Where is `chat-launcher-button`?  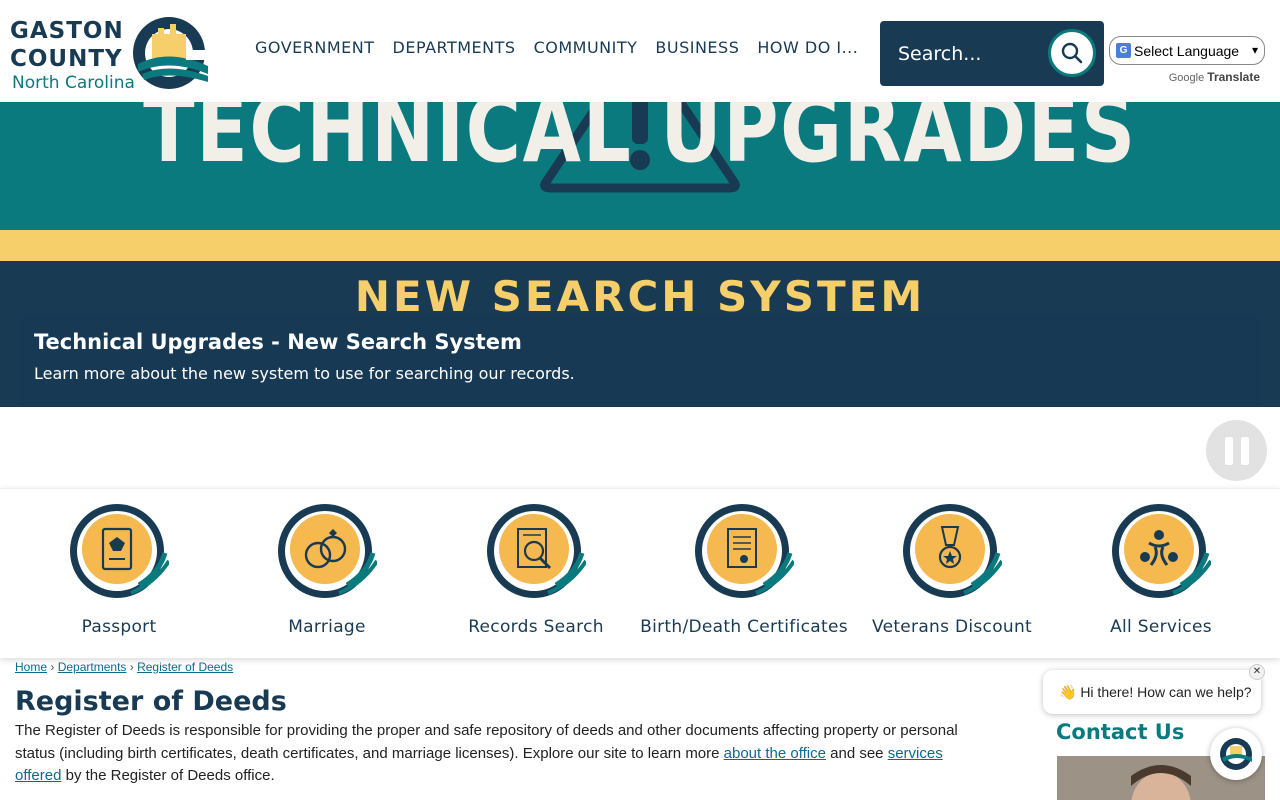 chat-launcher-button is located at coordinates (1236, 754).